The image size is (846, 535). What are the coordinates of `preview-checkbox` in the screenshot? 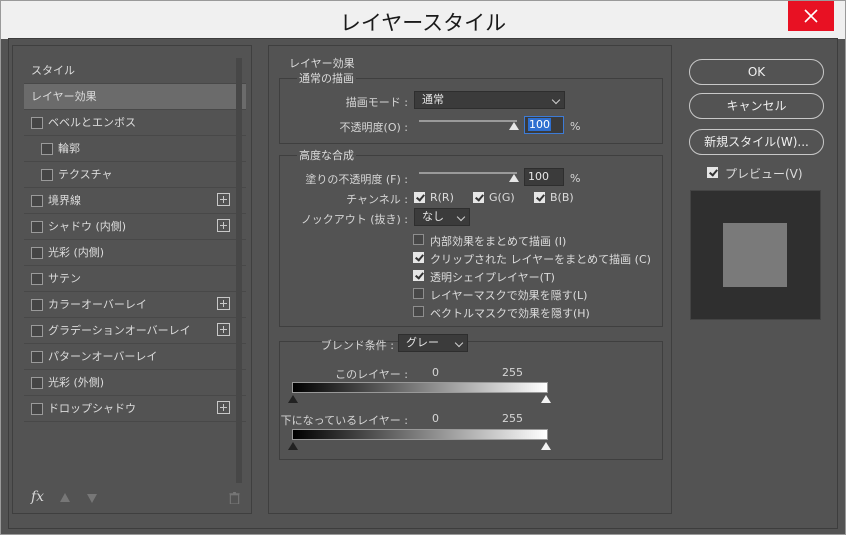 It's located at (712, 172).